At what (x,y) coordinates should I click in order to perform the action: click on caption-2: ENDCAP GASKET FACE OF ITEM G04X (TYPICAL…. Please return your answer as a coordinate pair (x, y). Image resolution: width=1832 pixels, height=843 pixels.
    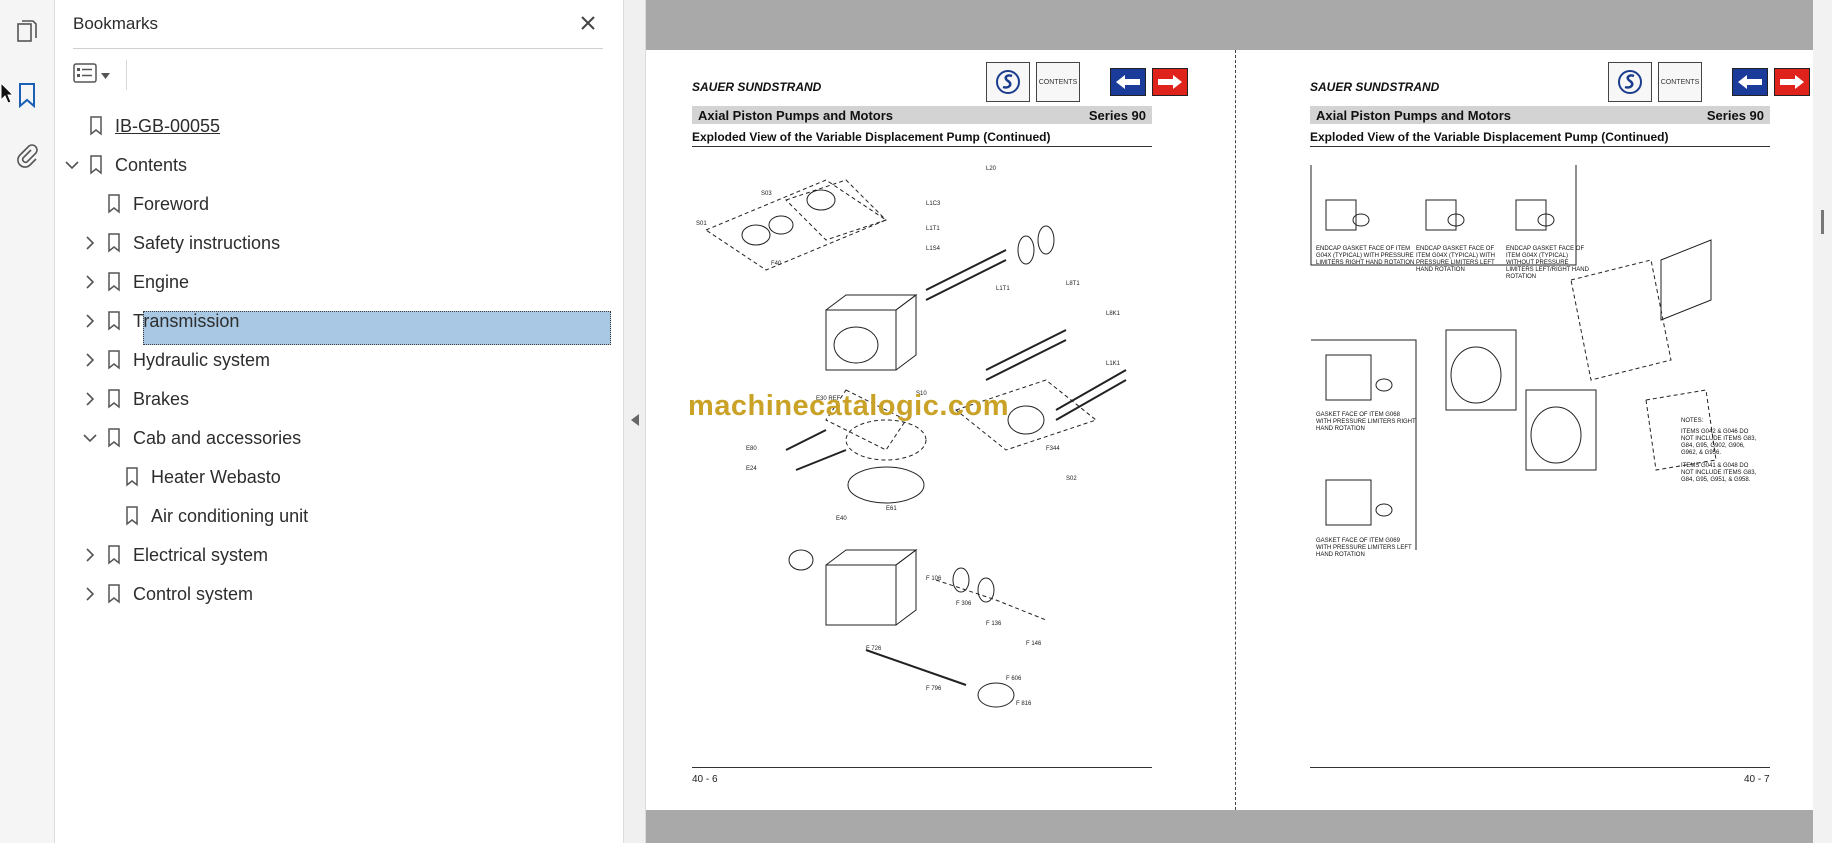
    Looking at the image, I should click on (1456, 259).